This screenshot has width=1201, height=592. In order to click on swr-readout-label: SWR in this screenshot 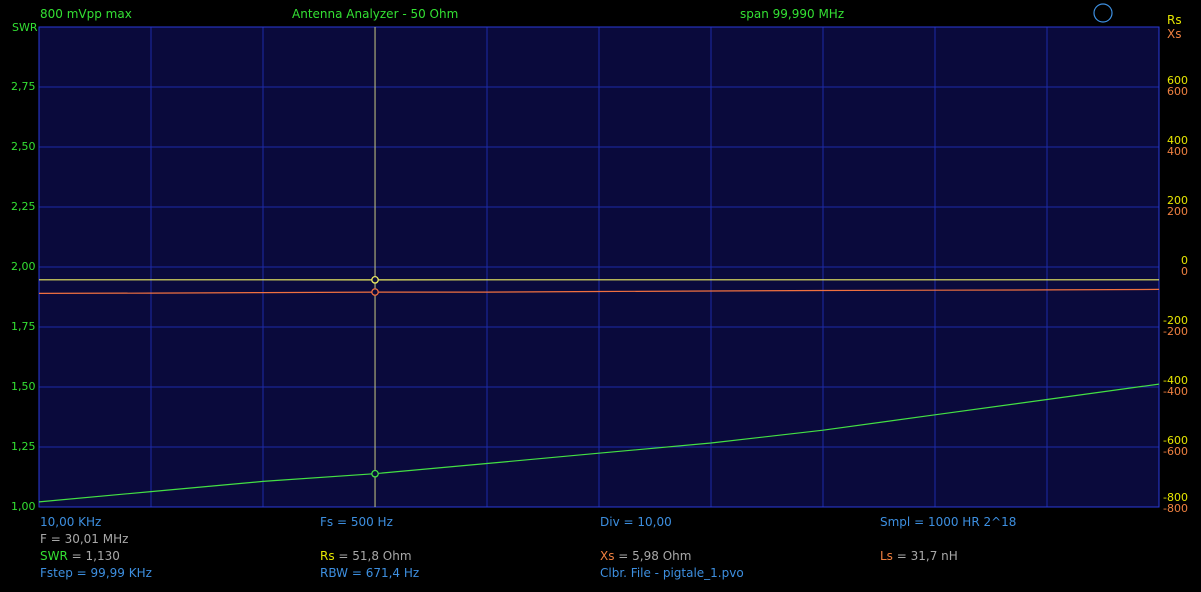, I will do `click(54, 556)`.